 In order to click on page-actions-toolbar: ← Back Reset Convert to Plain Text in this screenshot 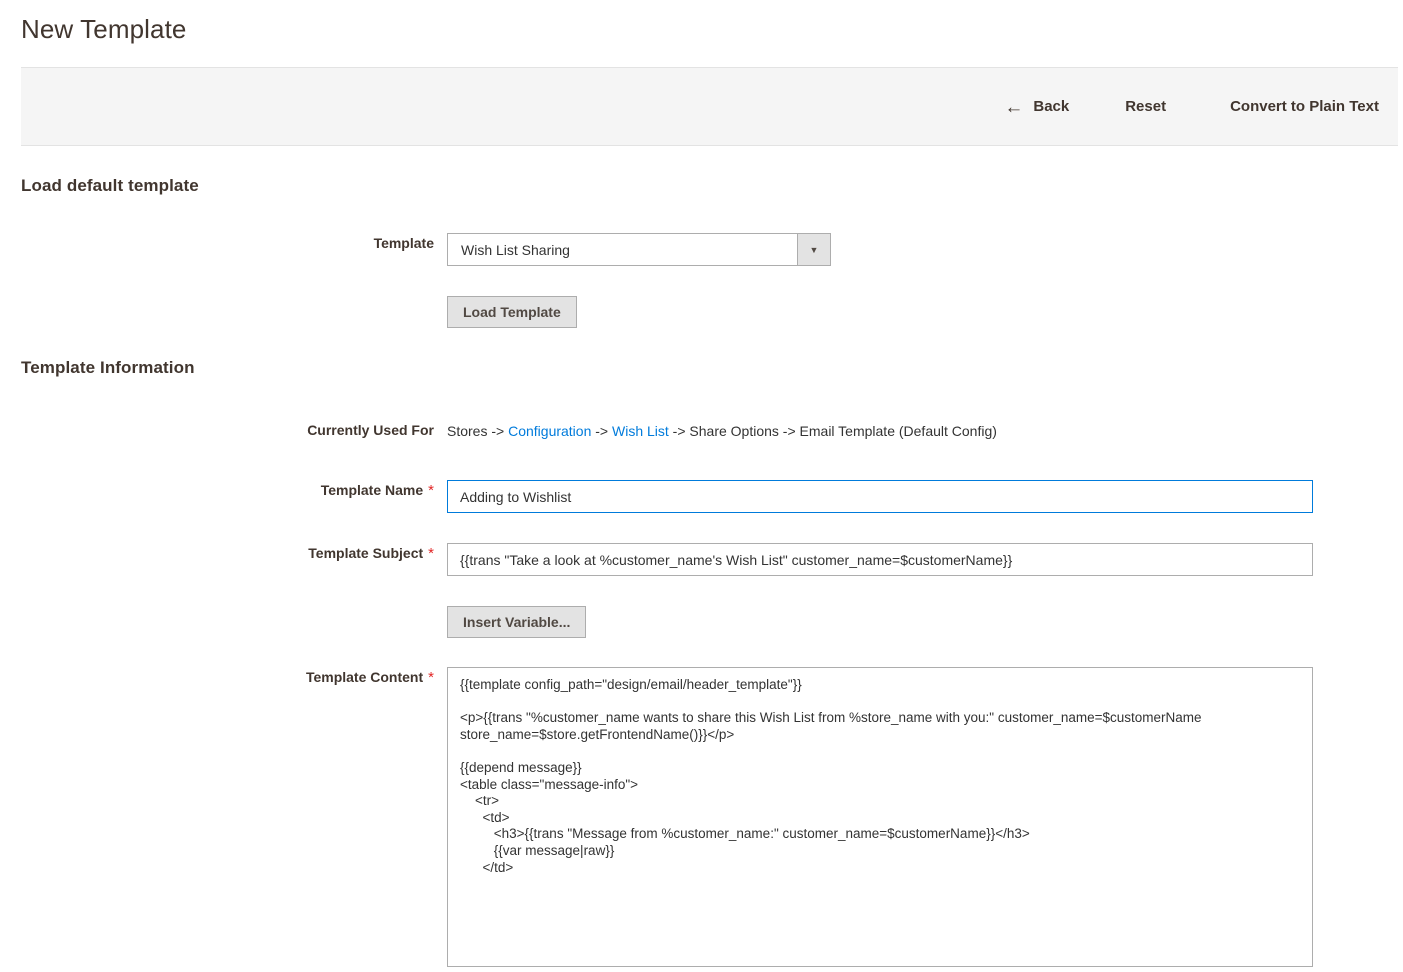, I will do `click(709, 106)`.